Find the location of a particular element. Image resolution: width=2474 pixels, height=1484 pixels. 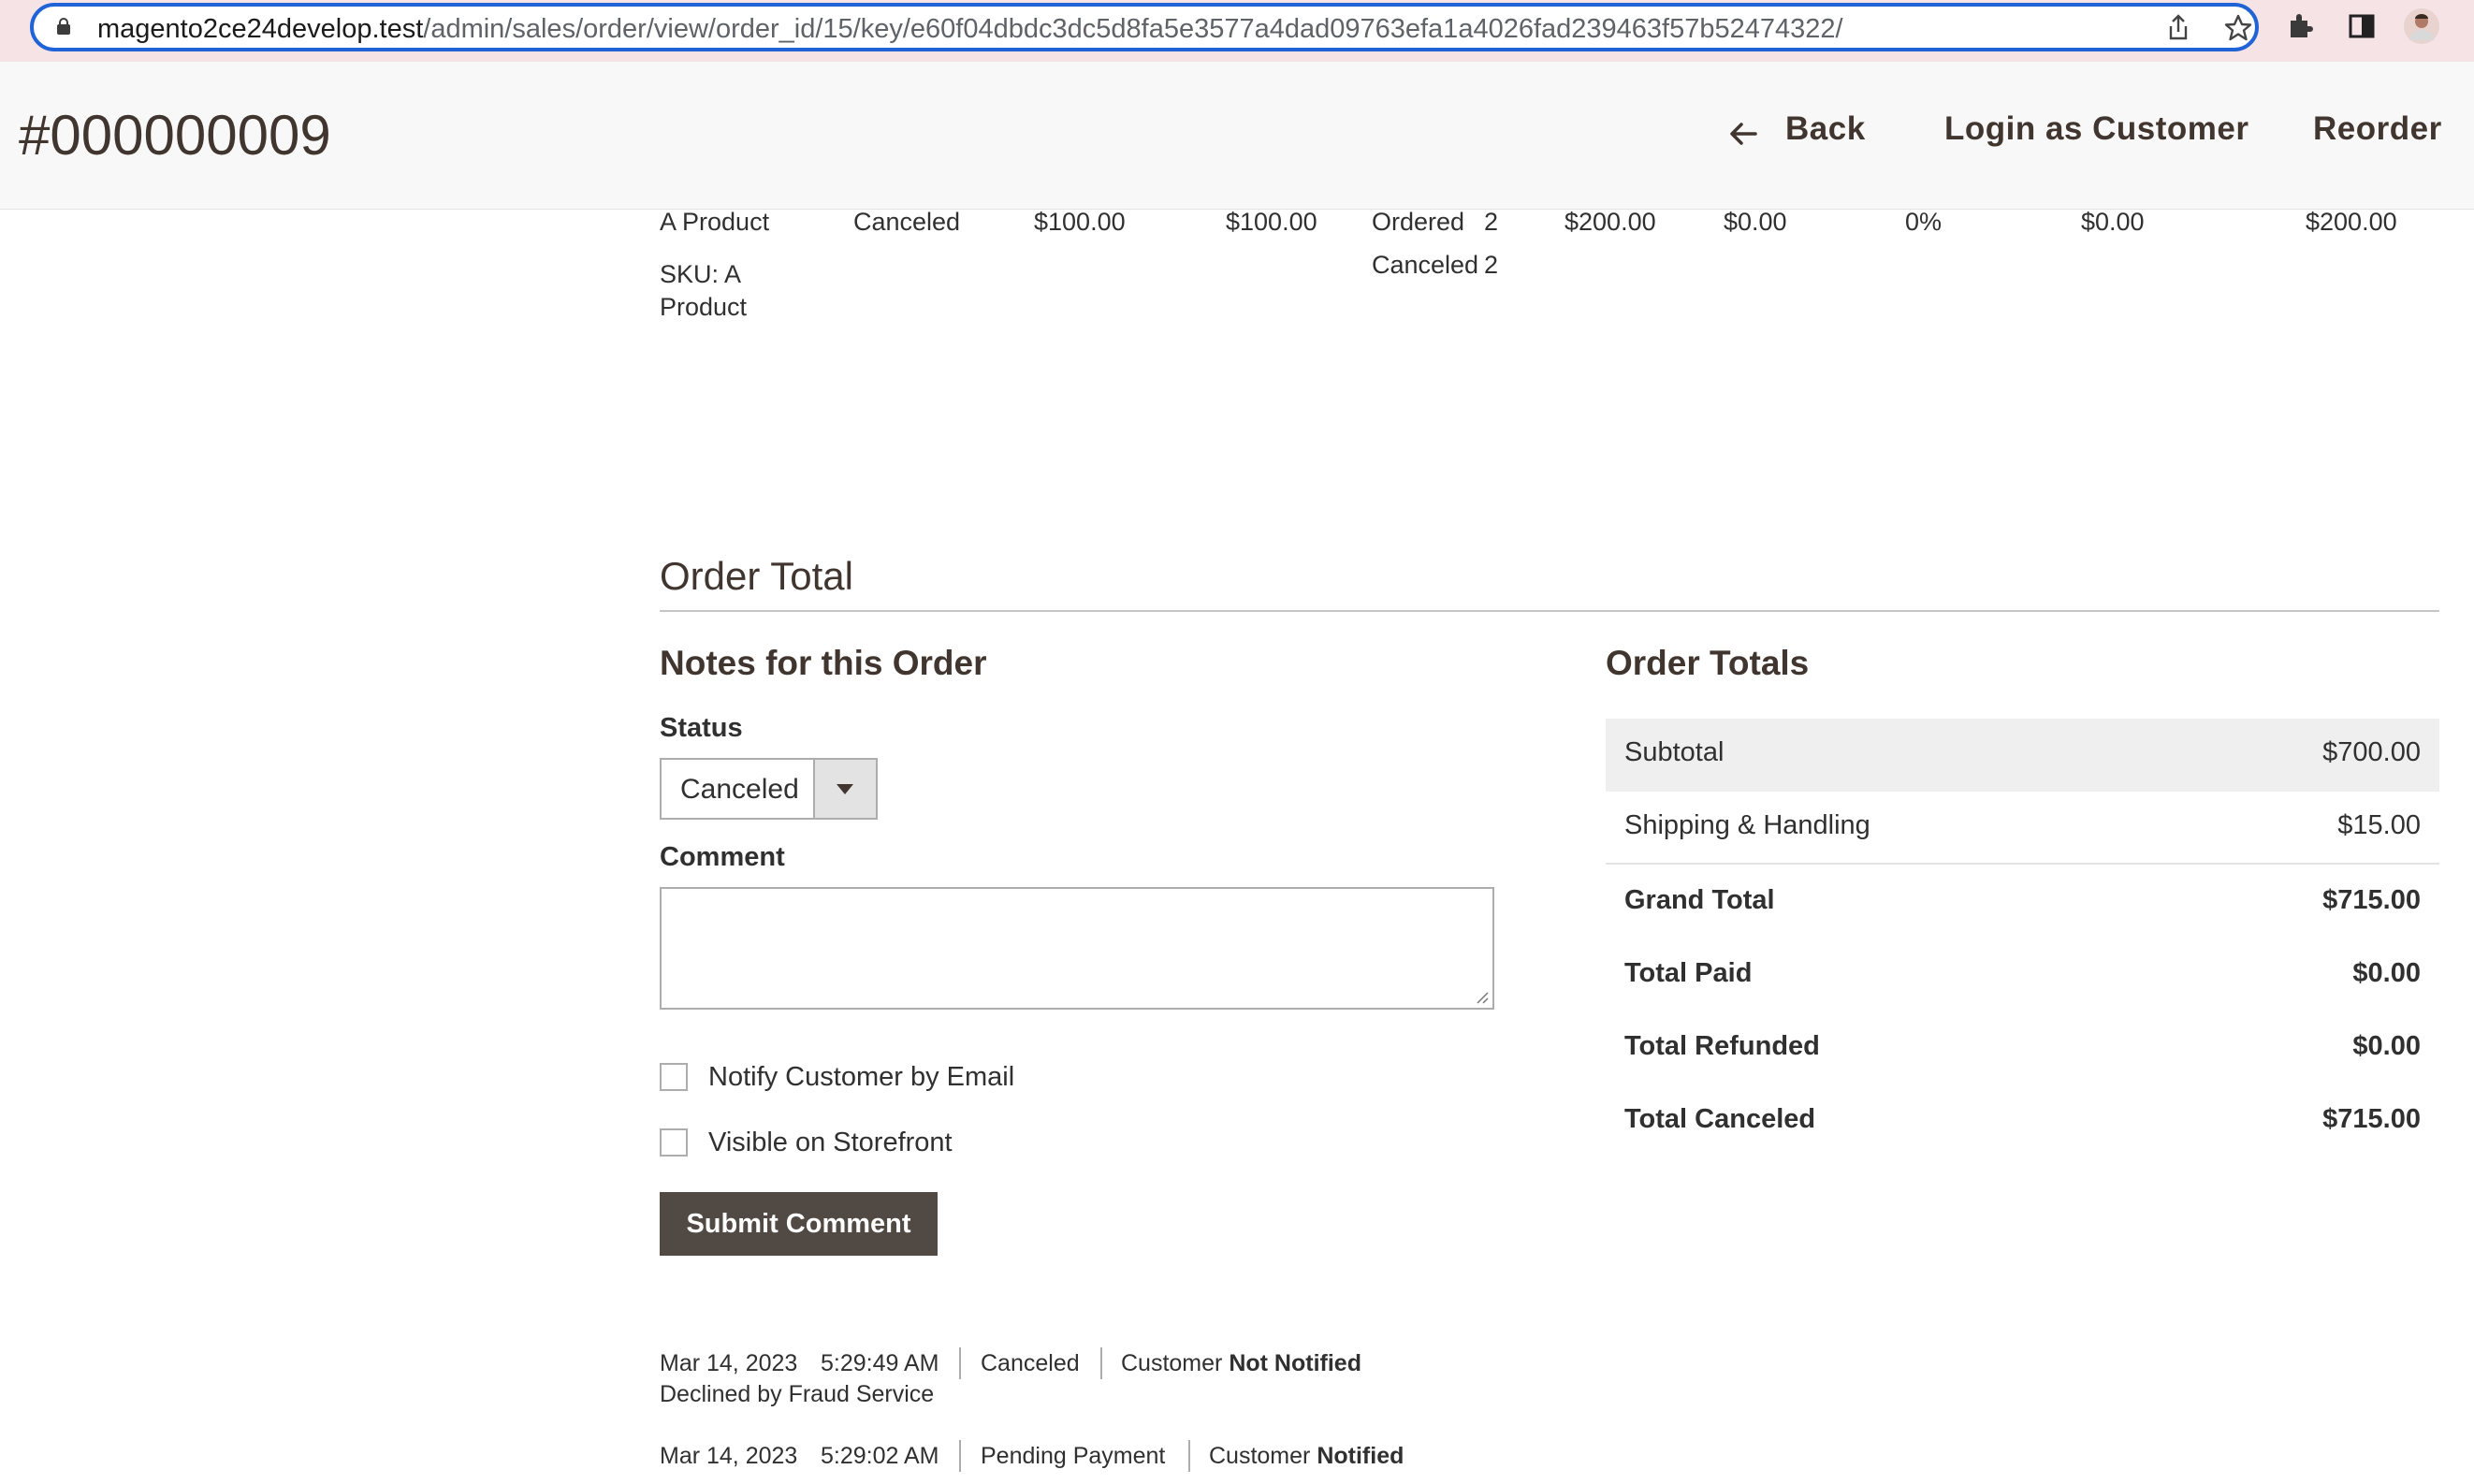

totals-row-subtotal: Subtotal $700.00 is located at coordinates (2022, 755).